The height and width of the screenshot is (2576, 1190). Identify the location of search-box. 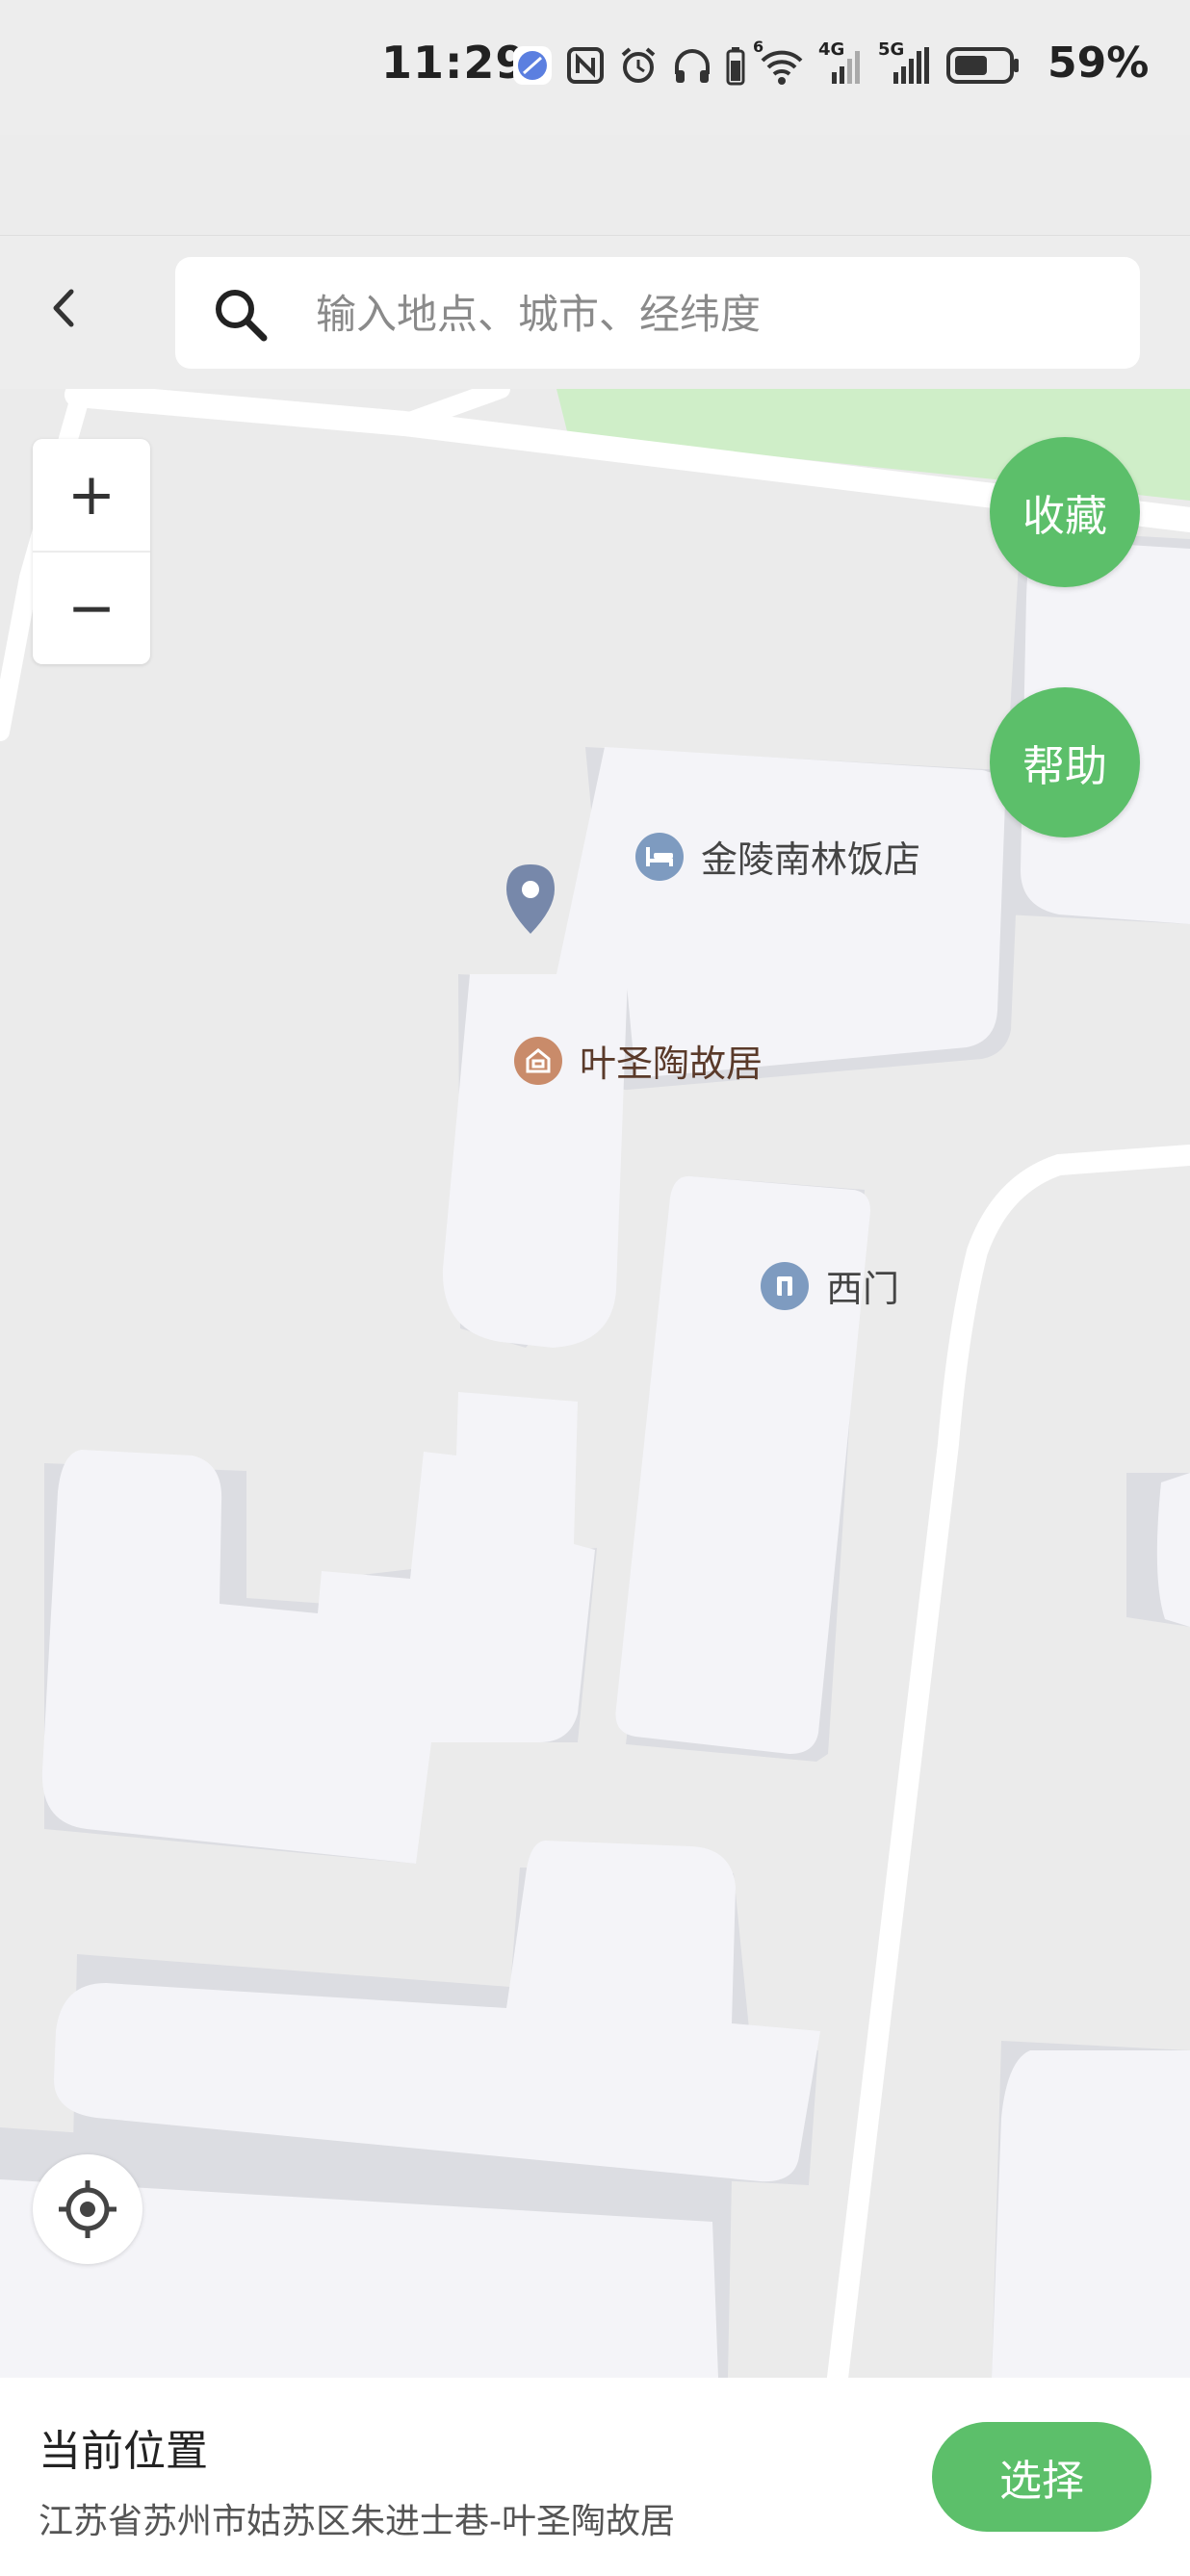
(658, 314).